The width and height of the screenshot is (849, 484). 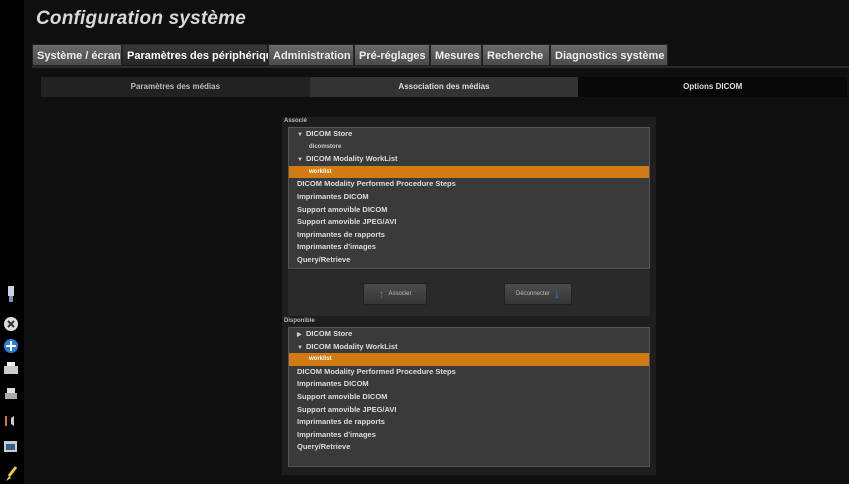 I want to click on list-item: ▶ DICOM Store, so click(x=469, y=334).